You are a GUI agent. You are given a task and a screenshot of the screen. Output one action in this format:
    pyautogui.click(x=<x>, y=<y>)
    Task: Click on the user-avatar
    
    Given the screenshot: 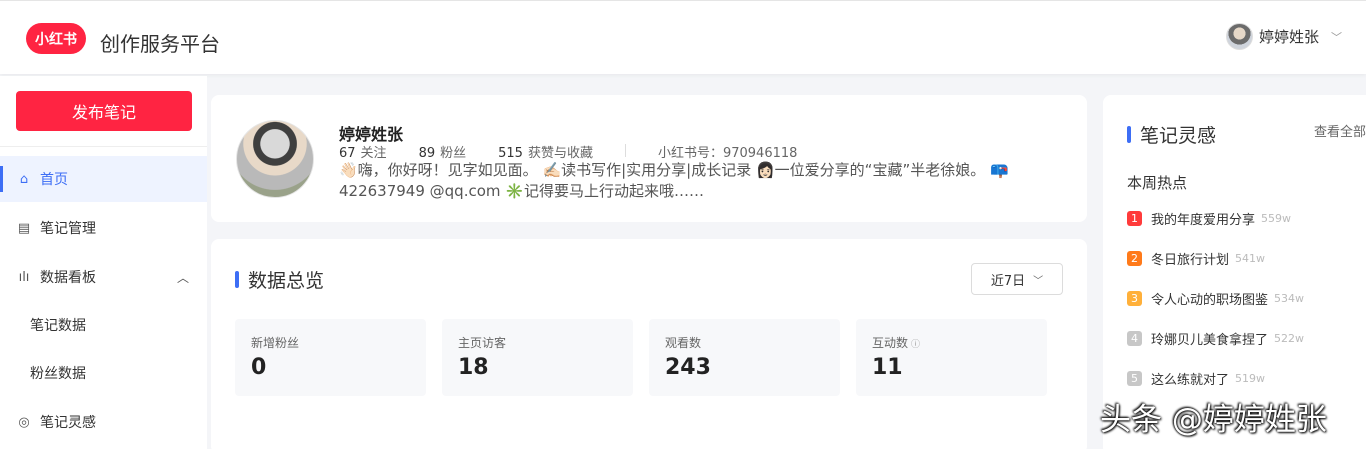 What is the action you would take?
    pyautogui.click(x=1239, y=36)
    